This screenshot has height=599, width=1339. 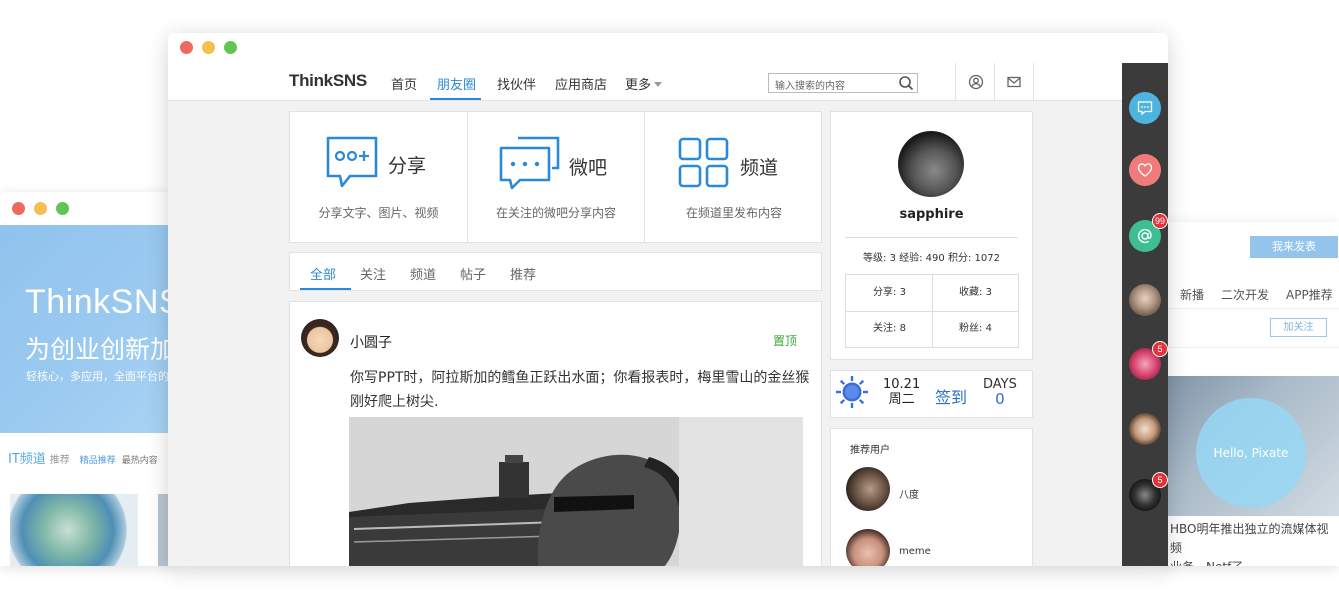 What do you see at coordinates (404, 83) in the screenshot?
I see `nav-home: 首页` at bounding box center [404, 83].